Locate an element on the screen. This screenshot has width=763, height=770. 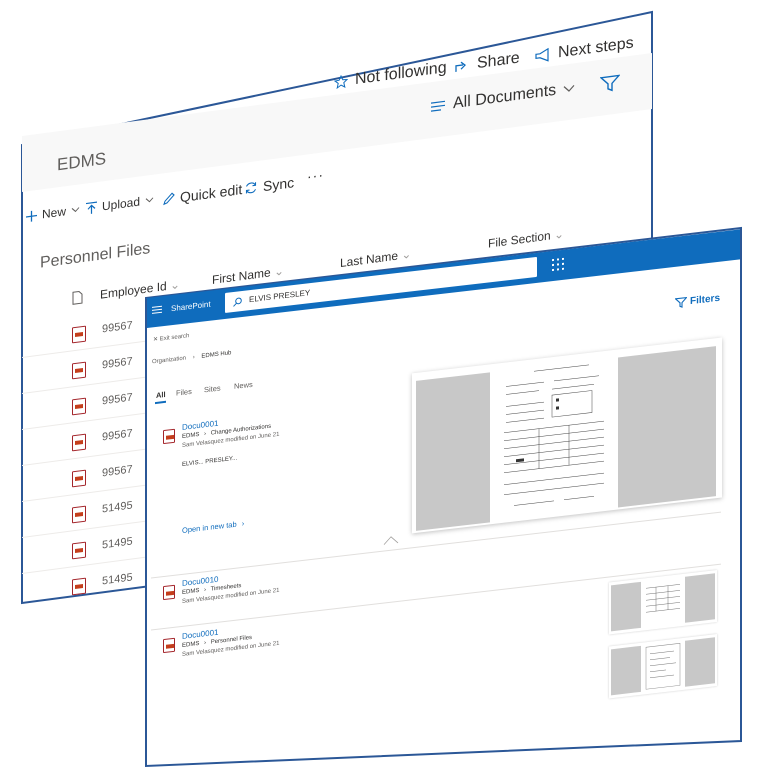
hamburger-icon is located at coordinates (157, 309).